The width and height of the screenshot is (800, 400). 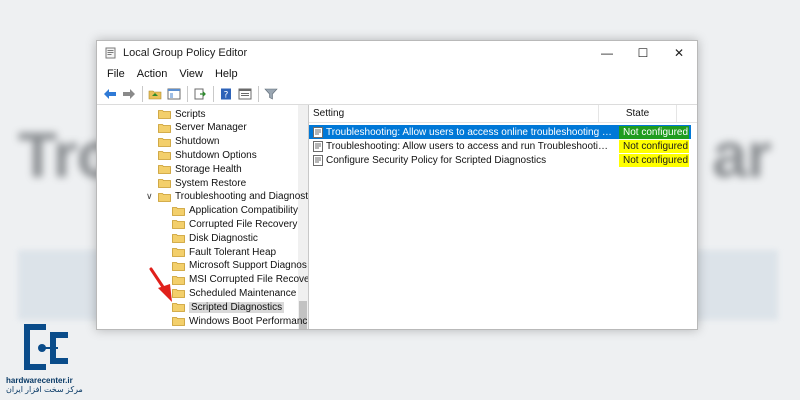 I want to click on properties-button, so click(x=245, y=94).